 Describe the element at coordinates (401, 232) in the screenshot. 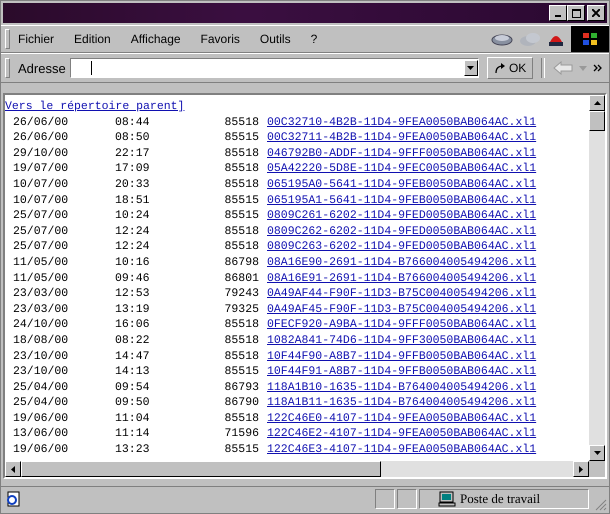

I see `file-link: 0809C262-6202-11D4-9FED0050BAB064AC.xl1` at that location.